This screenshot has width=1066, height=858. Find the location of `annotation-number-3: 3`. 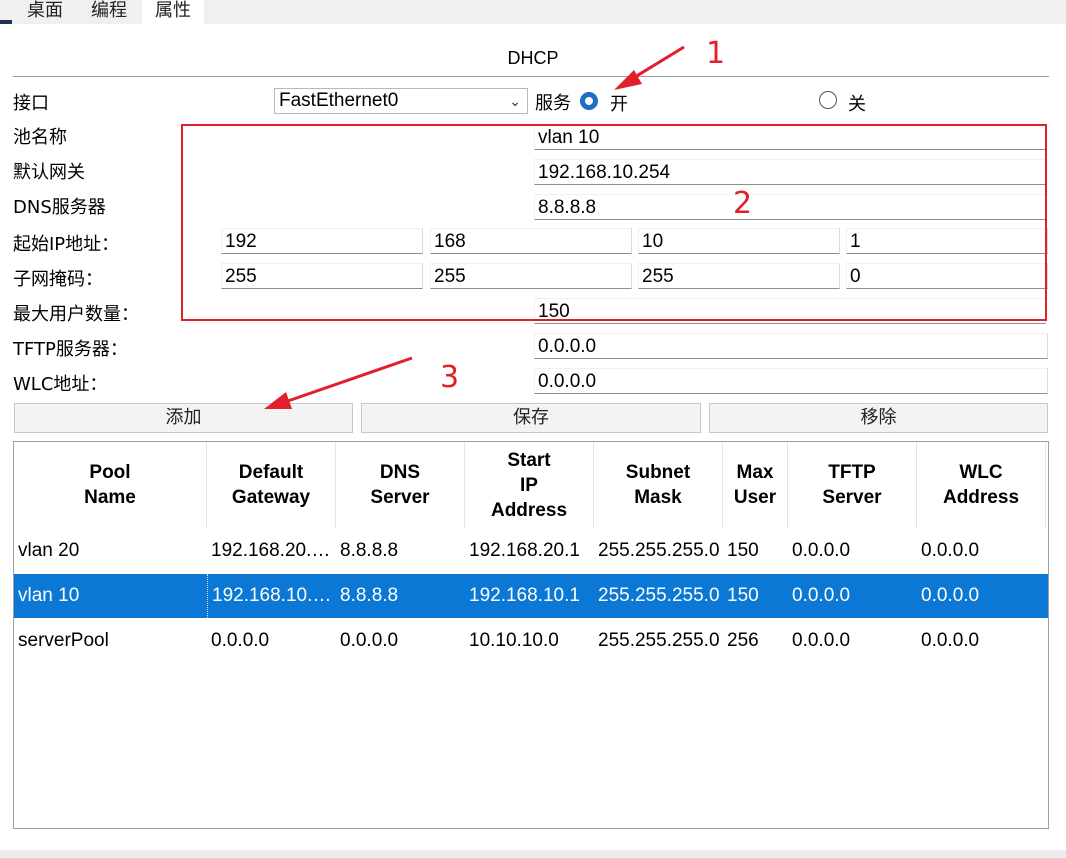

annotation-number-3: 3 is located at coordinates (450, 377).